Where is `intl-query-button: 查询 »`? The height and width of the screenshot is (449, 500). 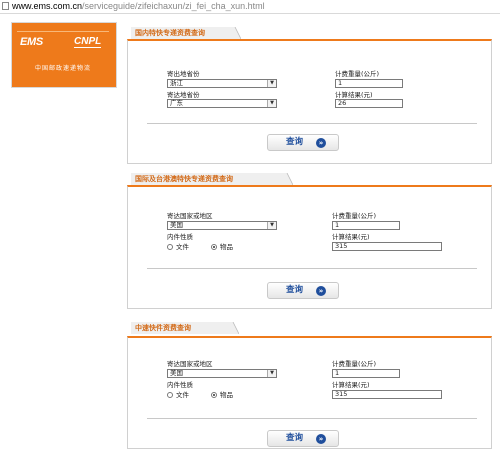 intl-query-button: 查询 » is located at coordinates (303, 290).